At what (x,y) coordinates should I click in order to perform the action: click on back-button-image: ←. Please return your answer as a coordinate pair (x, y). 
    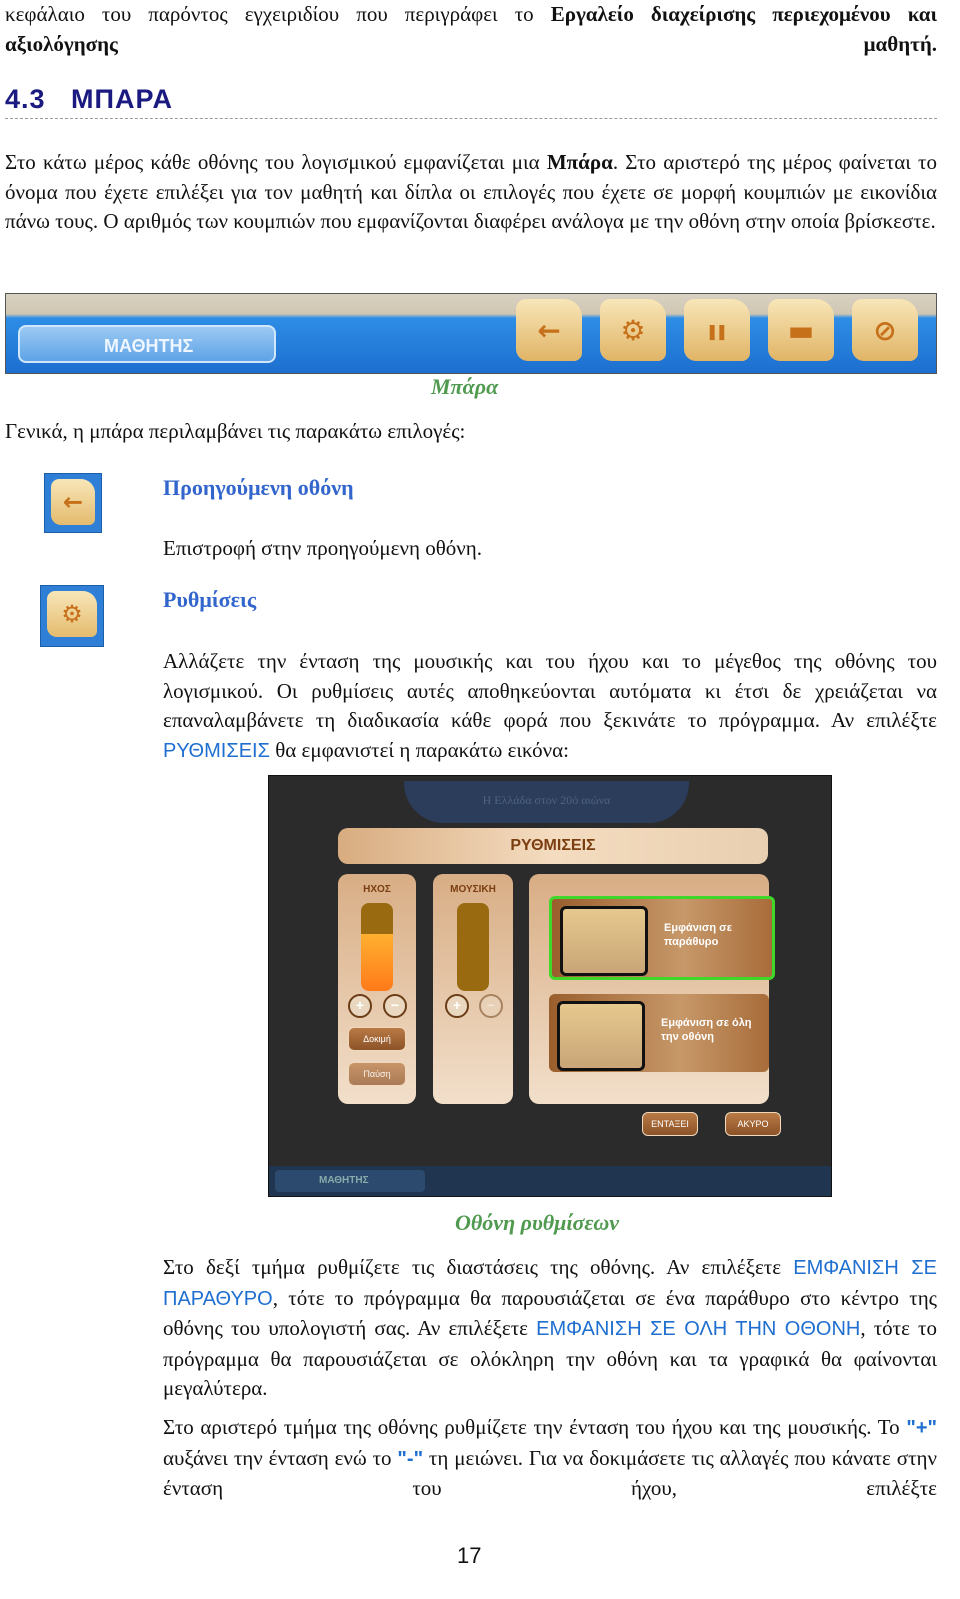
    Looking at the image, I should click on (73, 503).